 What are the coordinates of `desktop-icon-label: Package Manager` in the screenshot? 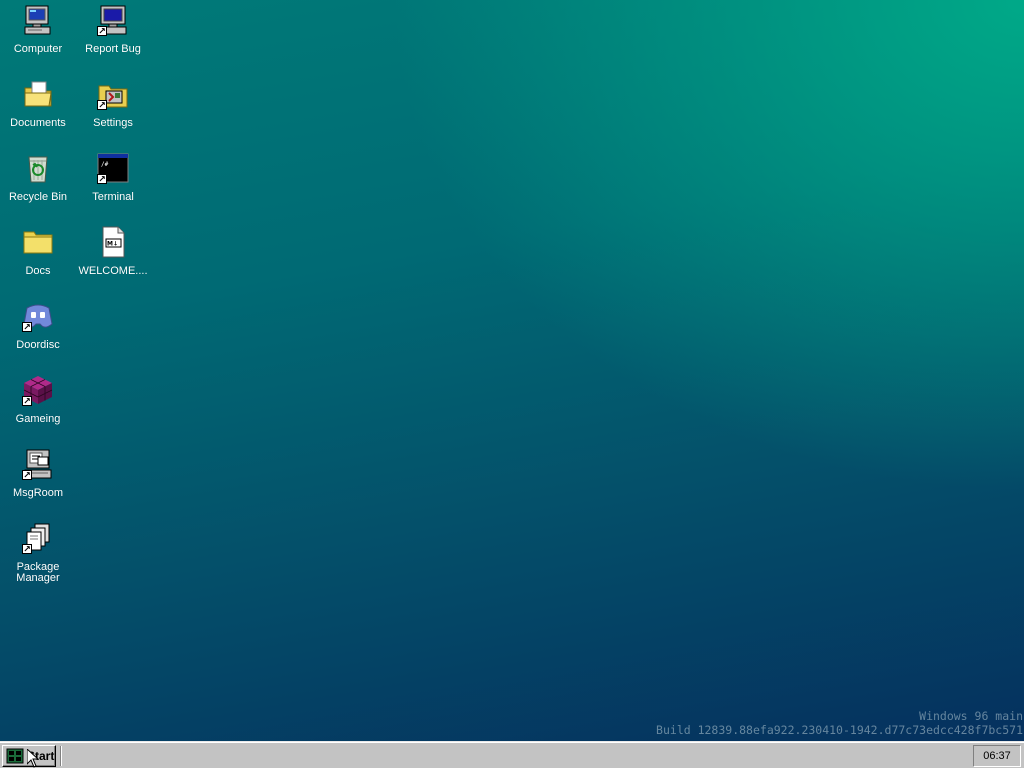 It's located at (38, 572).